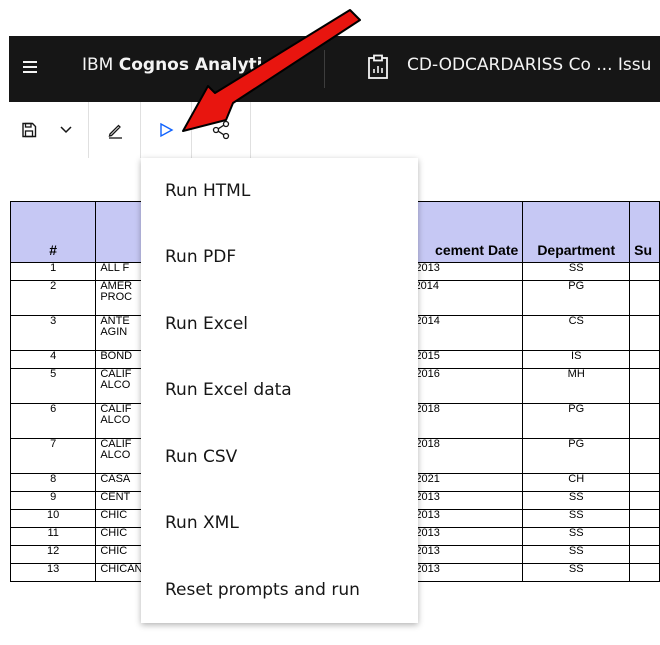 The image size is (660, 645). I want to click on share-icon, so click(221, 130).